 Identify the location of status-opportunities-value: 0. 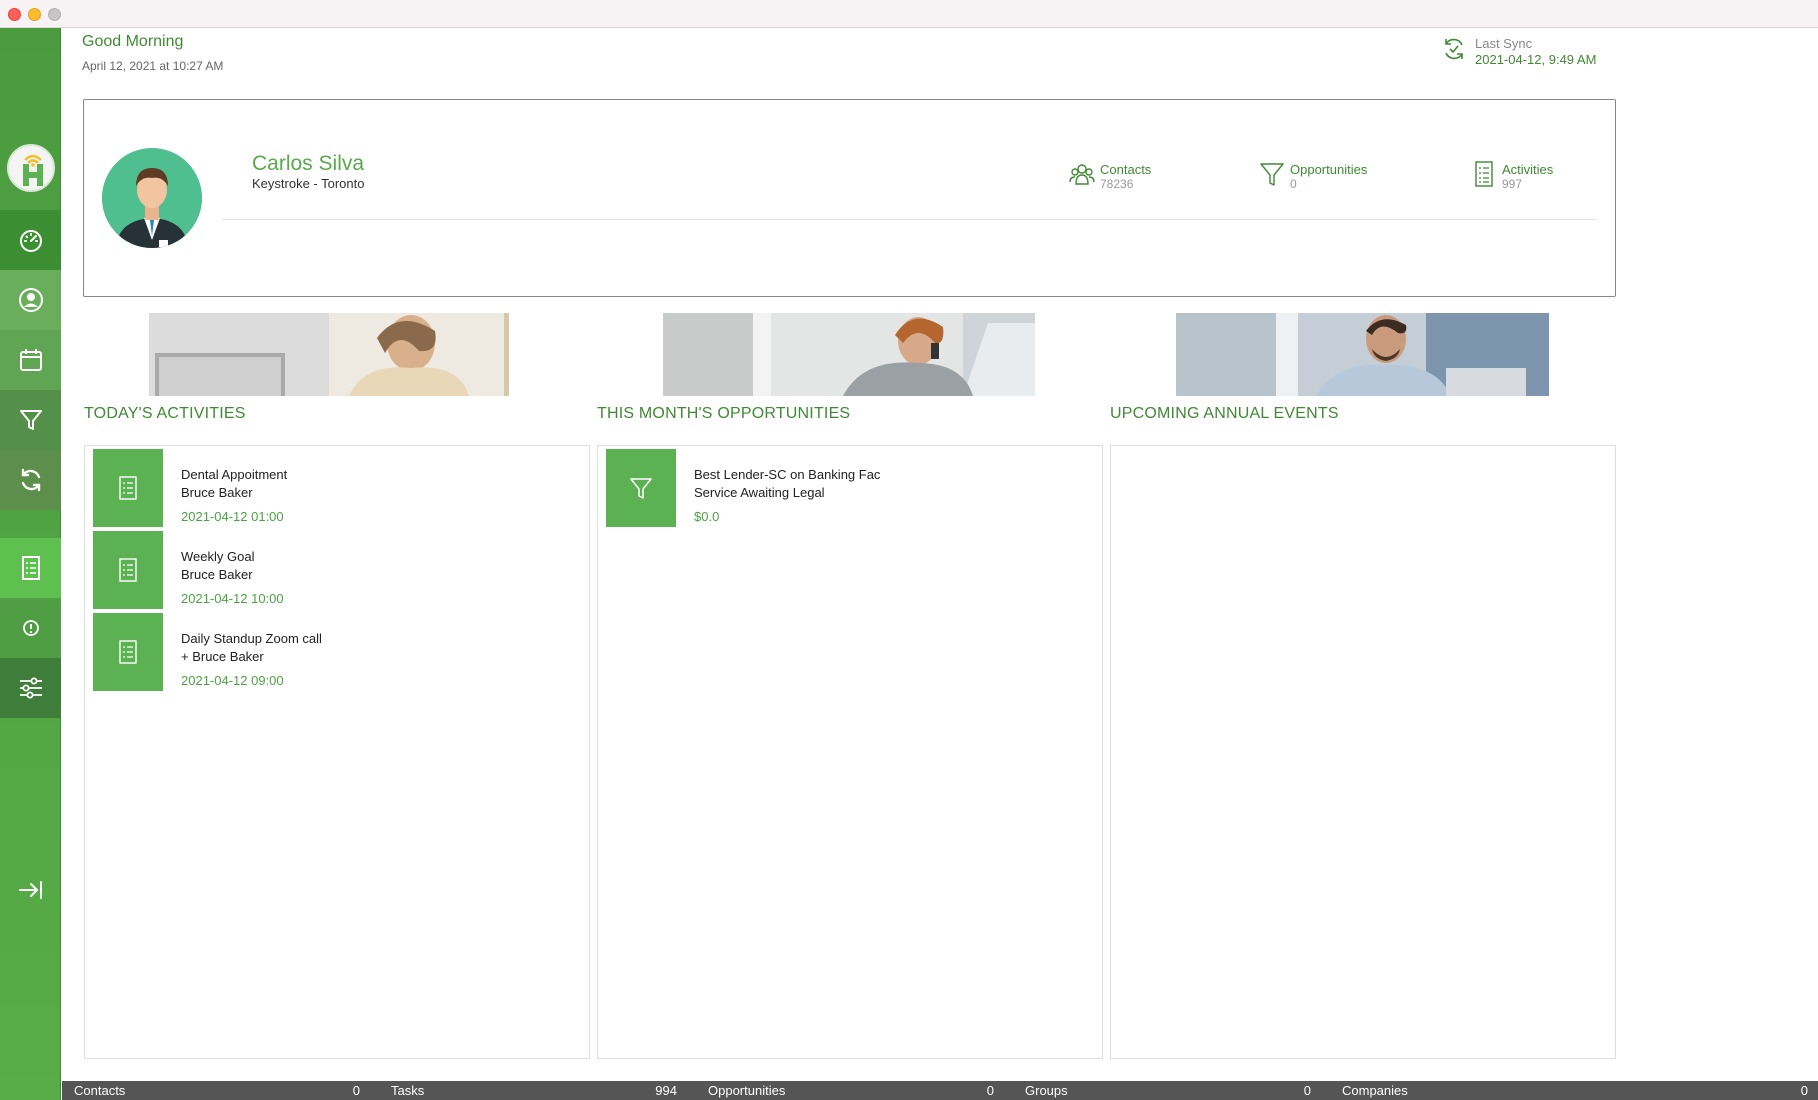
(990, 1090).